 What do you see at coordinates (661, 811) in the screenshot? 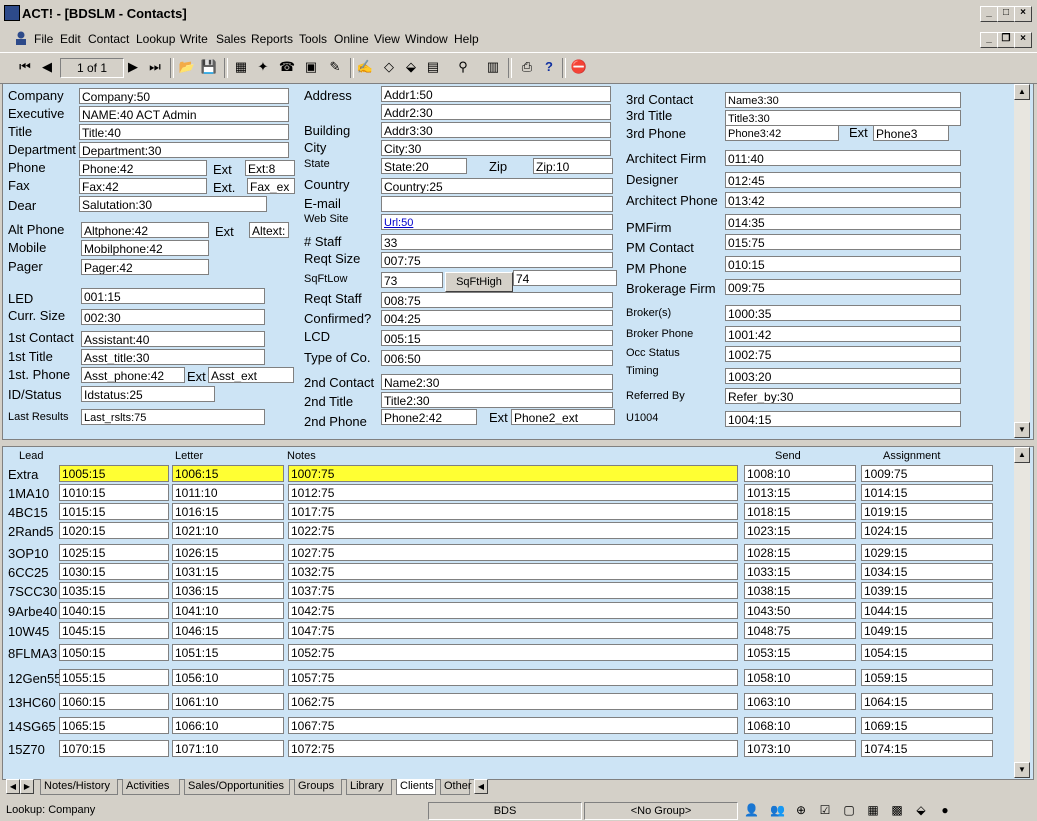
I see `status-group: <No Group>` at bounding box center [661, 811].